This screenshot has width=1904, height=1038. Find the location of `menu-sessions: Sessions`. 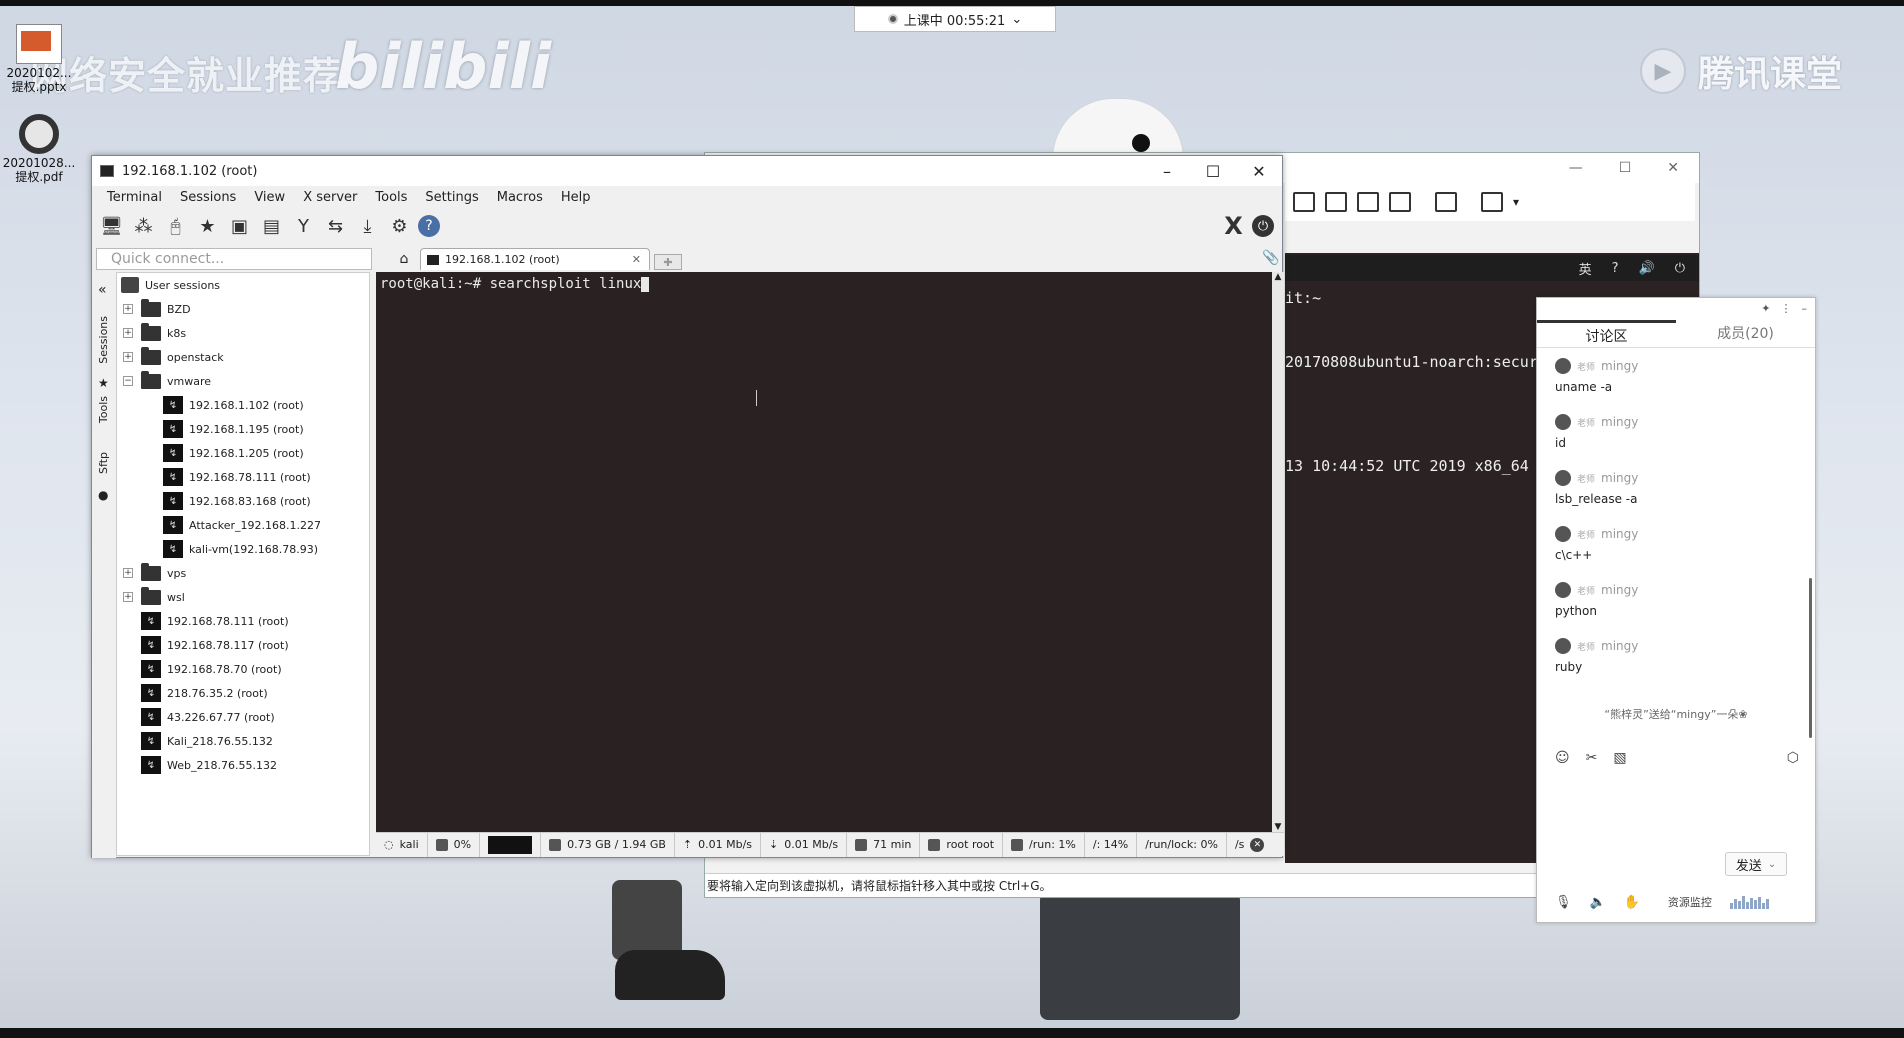

menu-sessions: Sessions is located at coordinates (208, 197).